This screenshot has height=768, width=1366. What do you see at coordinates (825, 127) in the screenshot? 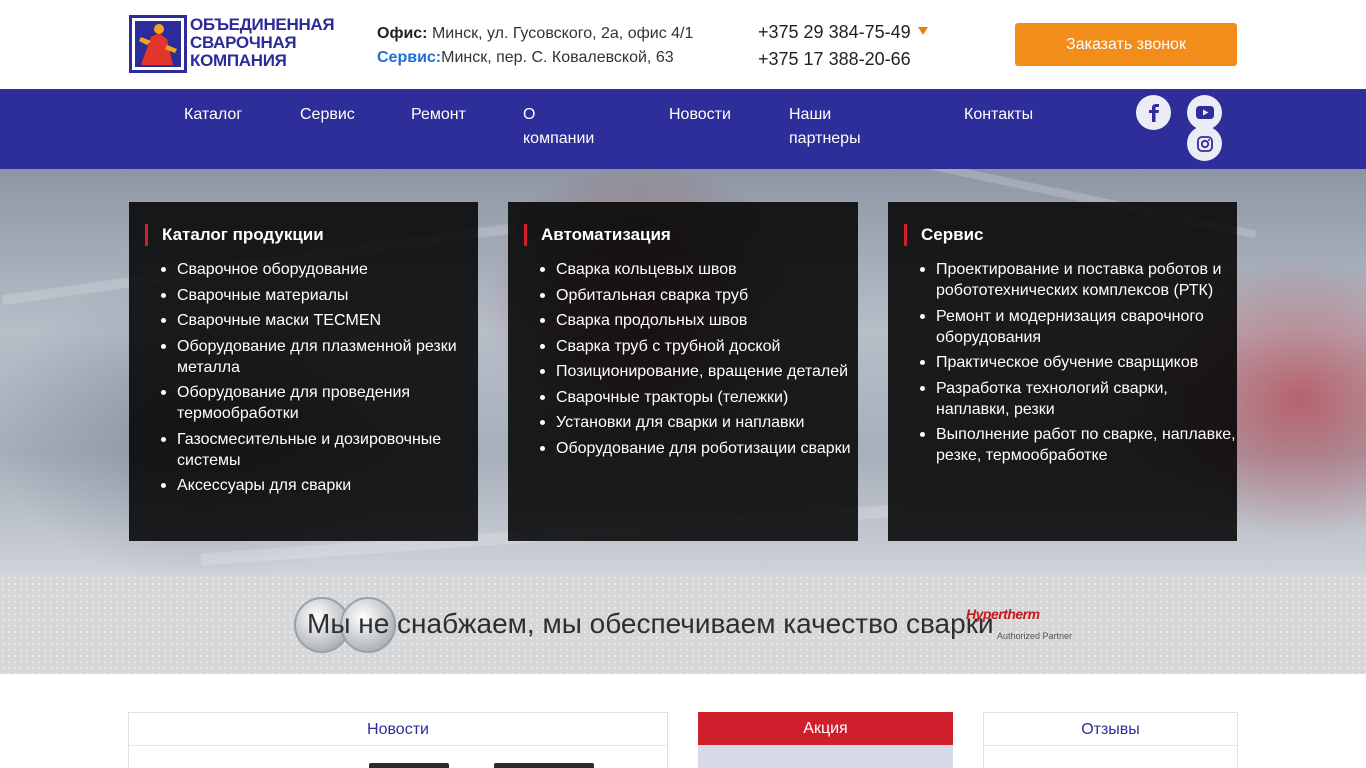
I see `nav-item-partners: Наши партнеры` at bounding box center [825, 127].